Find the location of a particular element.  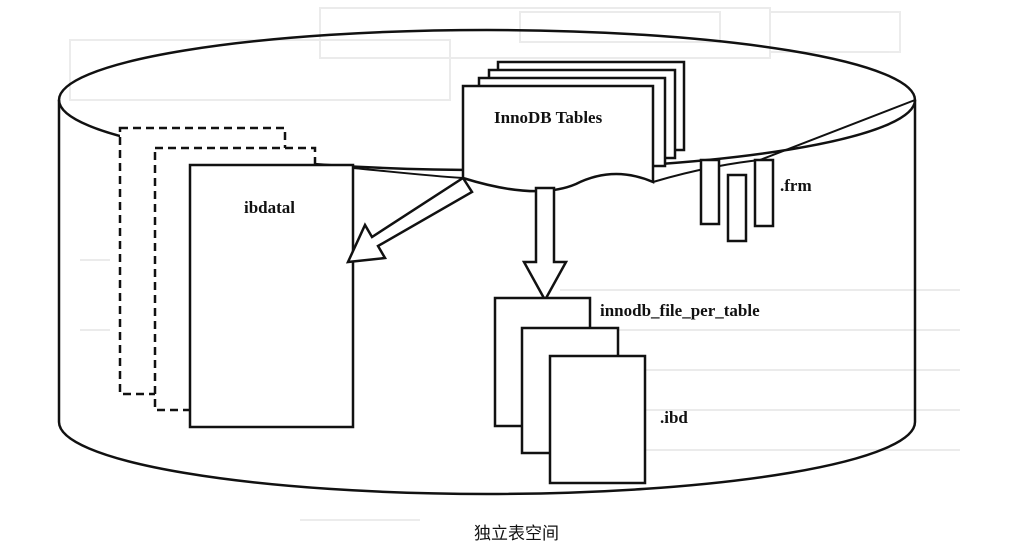

file-per-table-label: innodb_file_per_table is located at coordinates (680, 310).